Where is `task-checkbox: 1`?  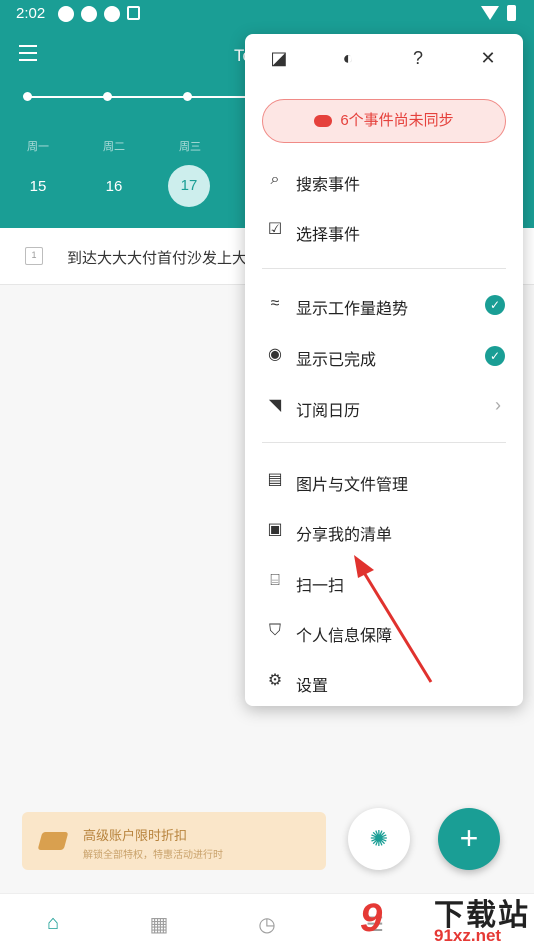 task-checkbox: 1 is located at coordinates (34, 256).